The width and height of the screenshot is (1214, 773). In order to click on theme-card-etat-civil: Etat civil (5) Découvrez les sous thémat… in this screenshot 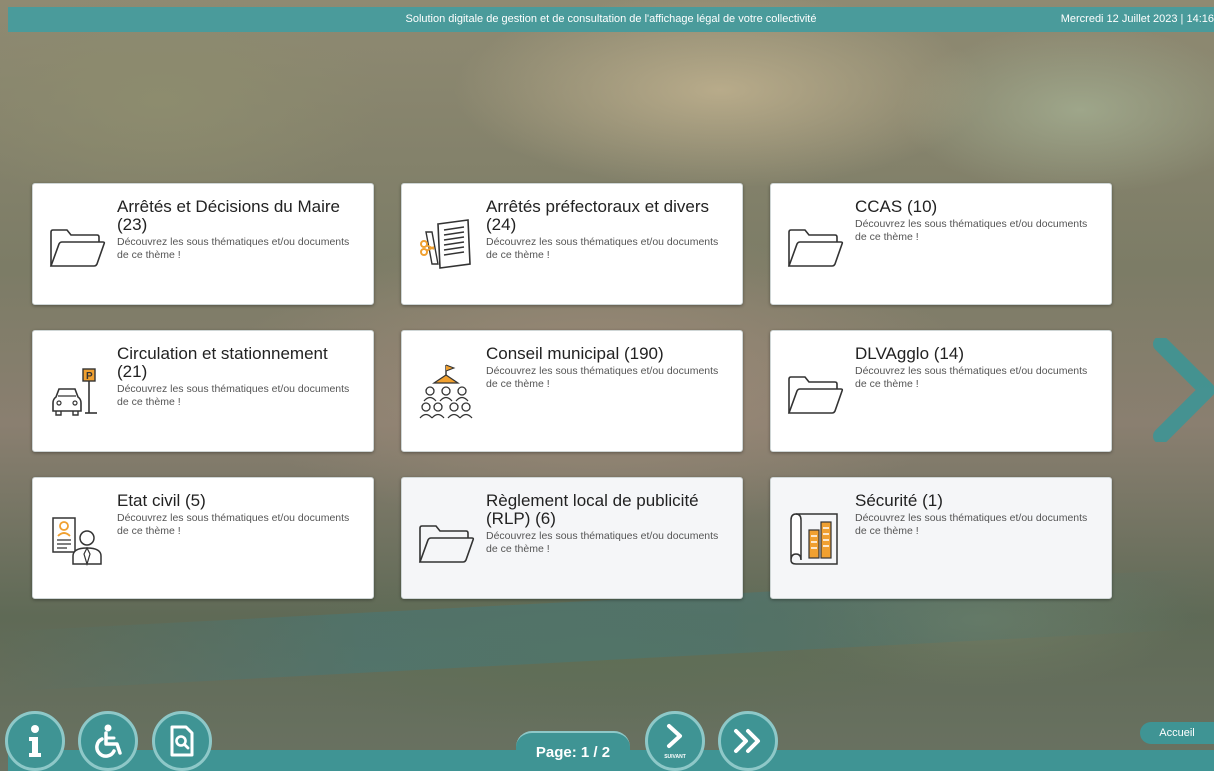, I will do `click(203, 538)`.